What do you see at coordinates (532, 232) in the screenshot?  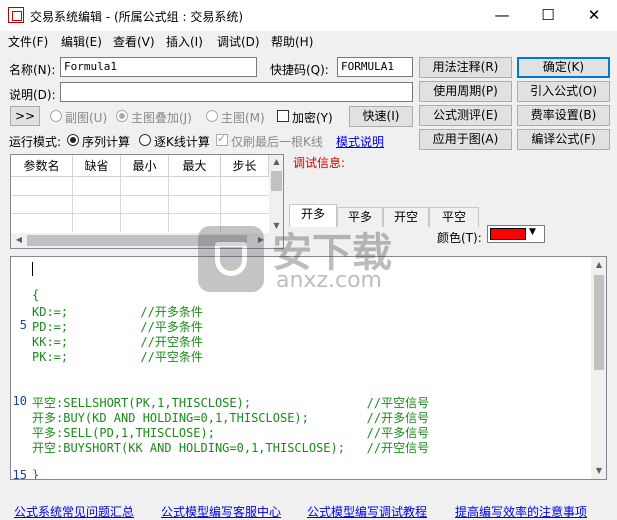 I see `chevron-down-icon: ▼` at bounding box center [532, 232].